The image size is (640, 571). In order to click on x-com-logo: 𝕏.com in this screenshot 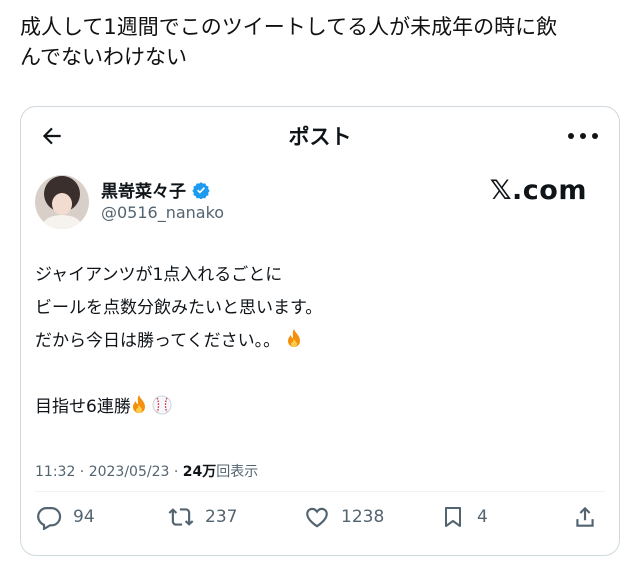, I will do `click(538, 190)`.